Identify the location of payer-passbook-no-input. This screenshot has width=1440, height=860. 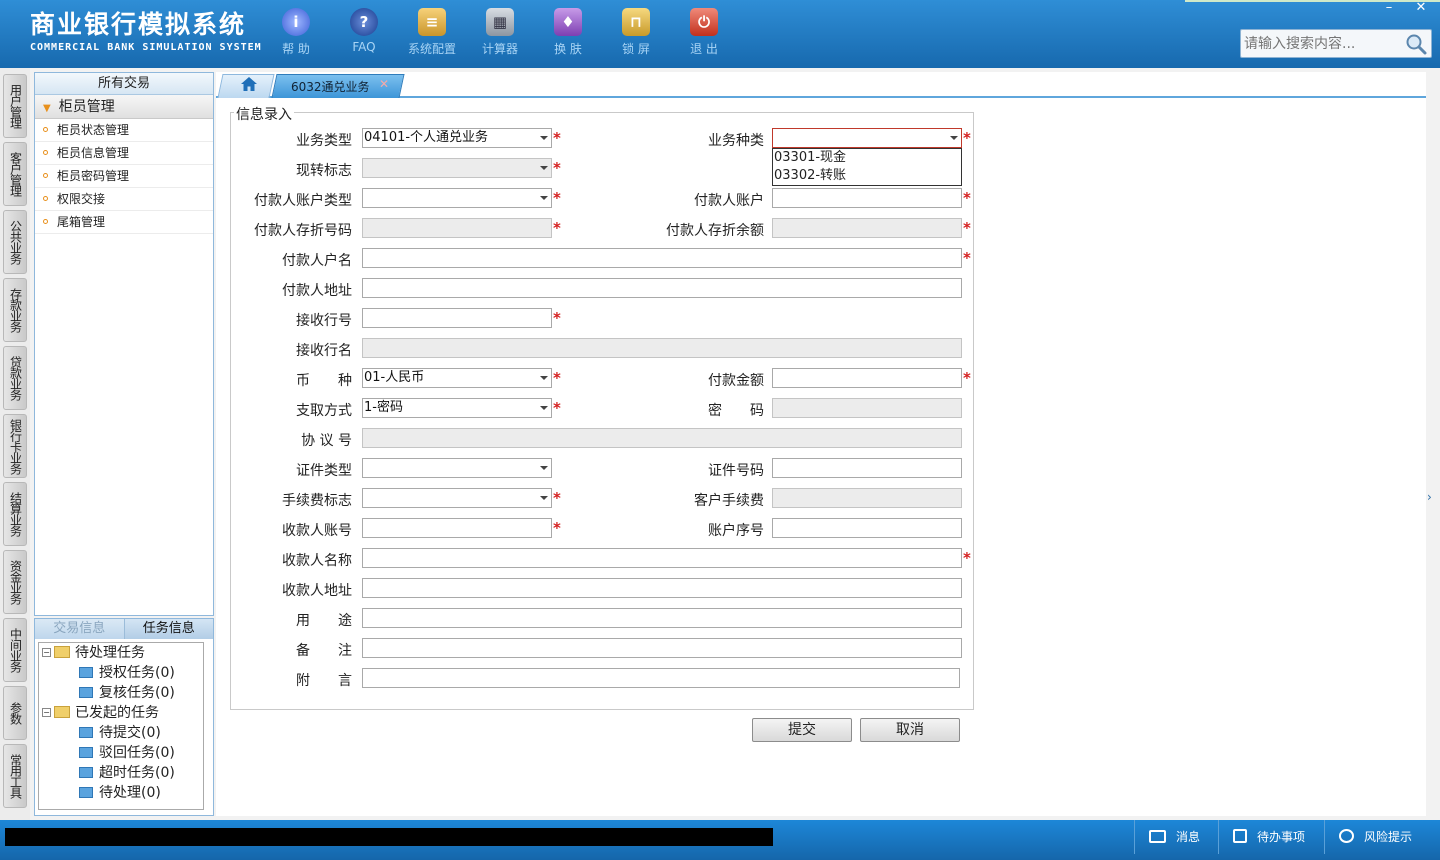
(457, 228).